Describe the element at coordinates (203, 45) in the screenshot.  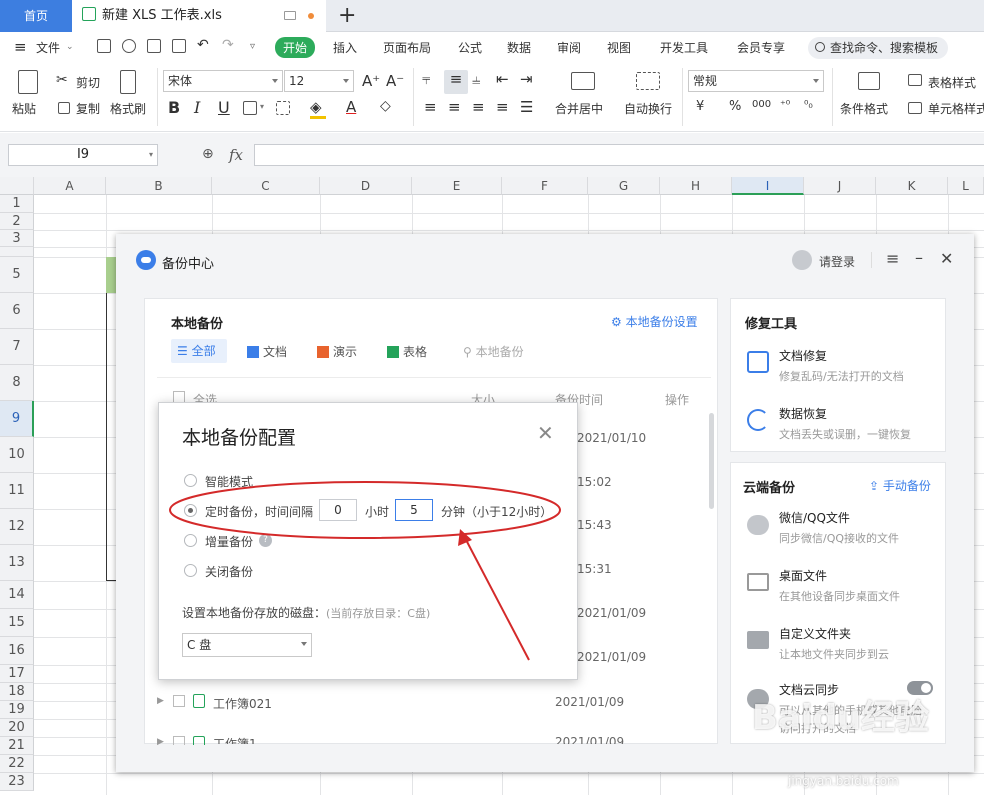
I see `undo-icon: ↶` at that location.